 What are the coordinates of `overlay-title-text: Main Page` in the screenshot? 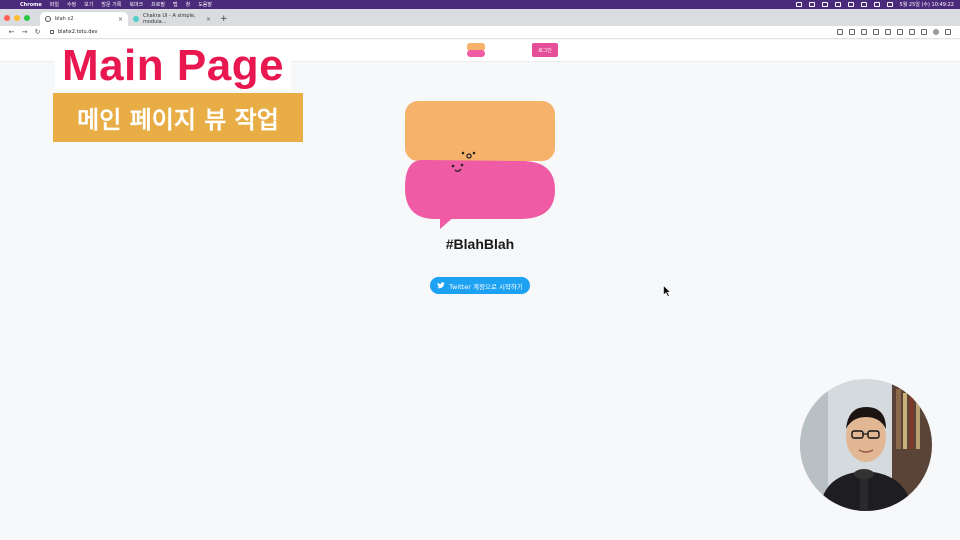 It's located at (173, 65).